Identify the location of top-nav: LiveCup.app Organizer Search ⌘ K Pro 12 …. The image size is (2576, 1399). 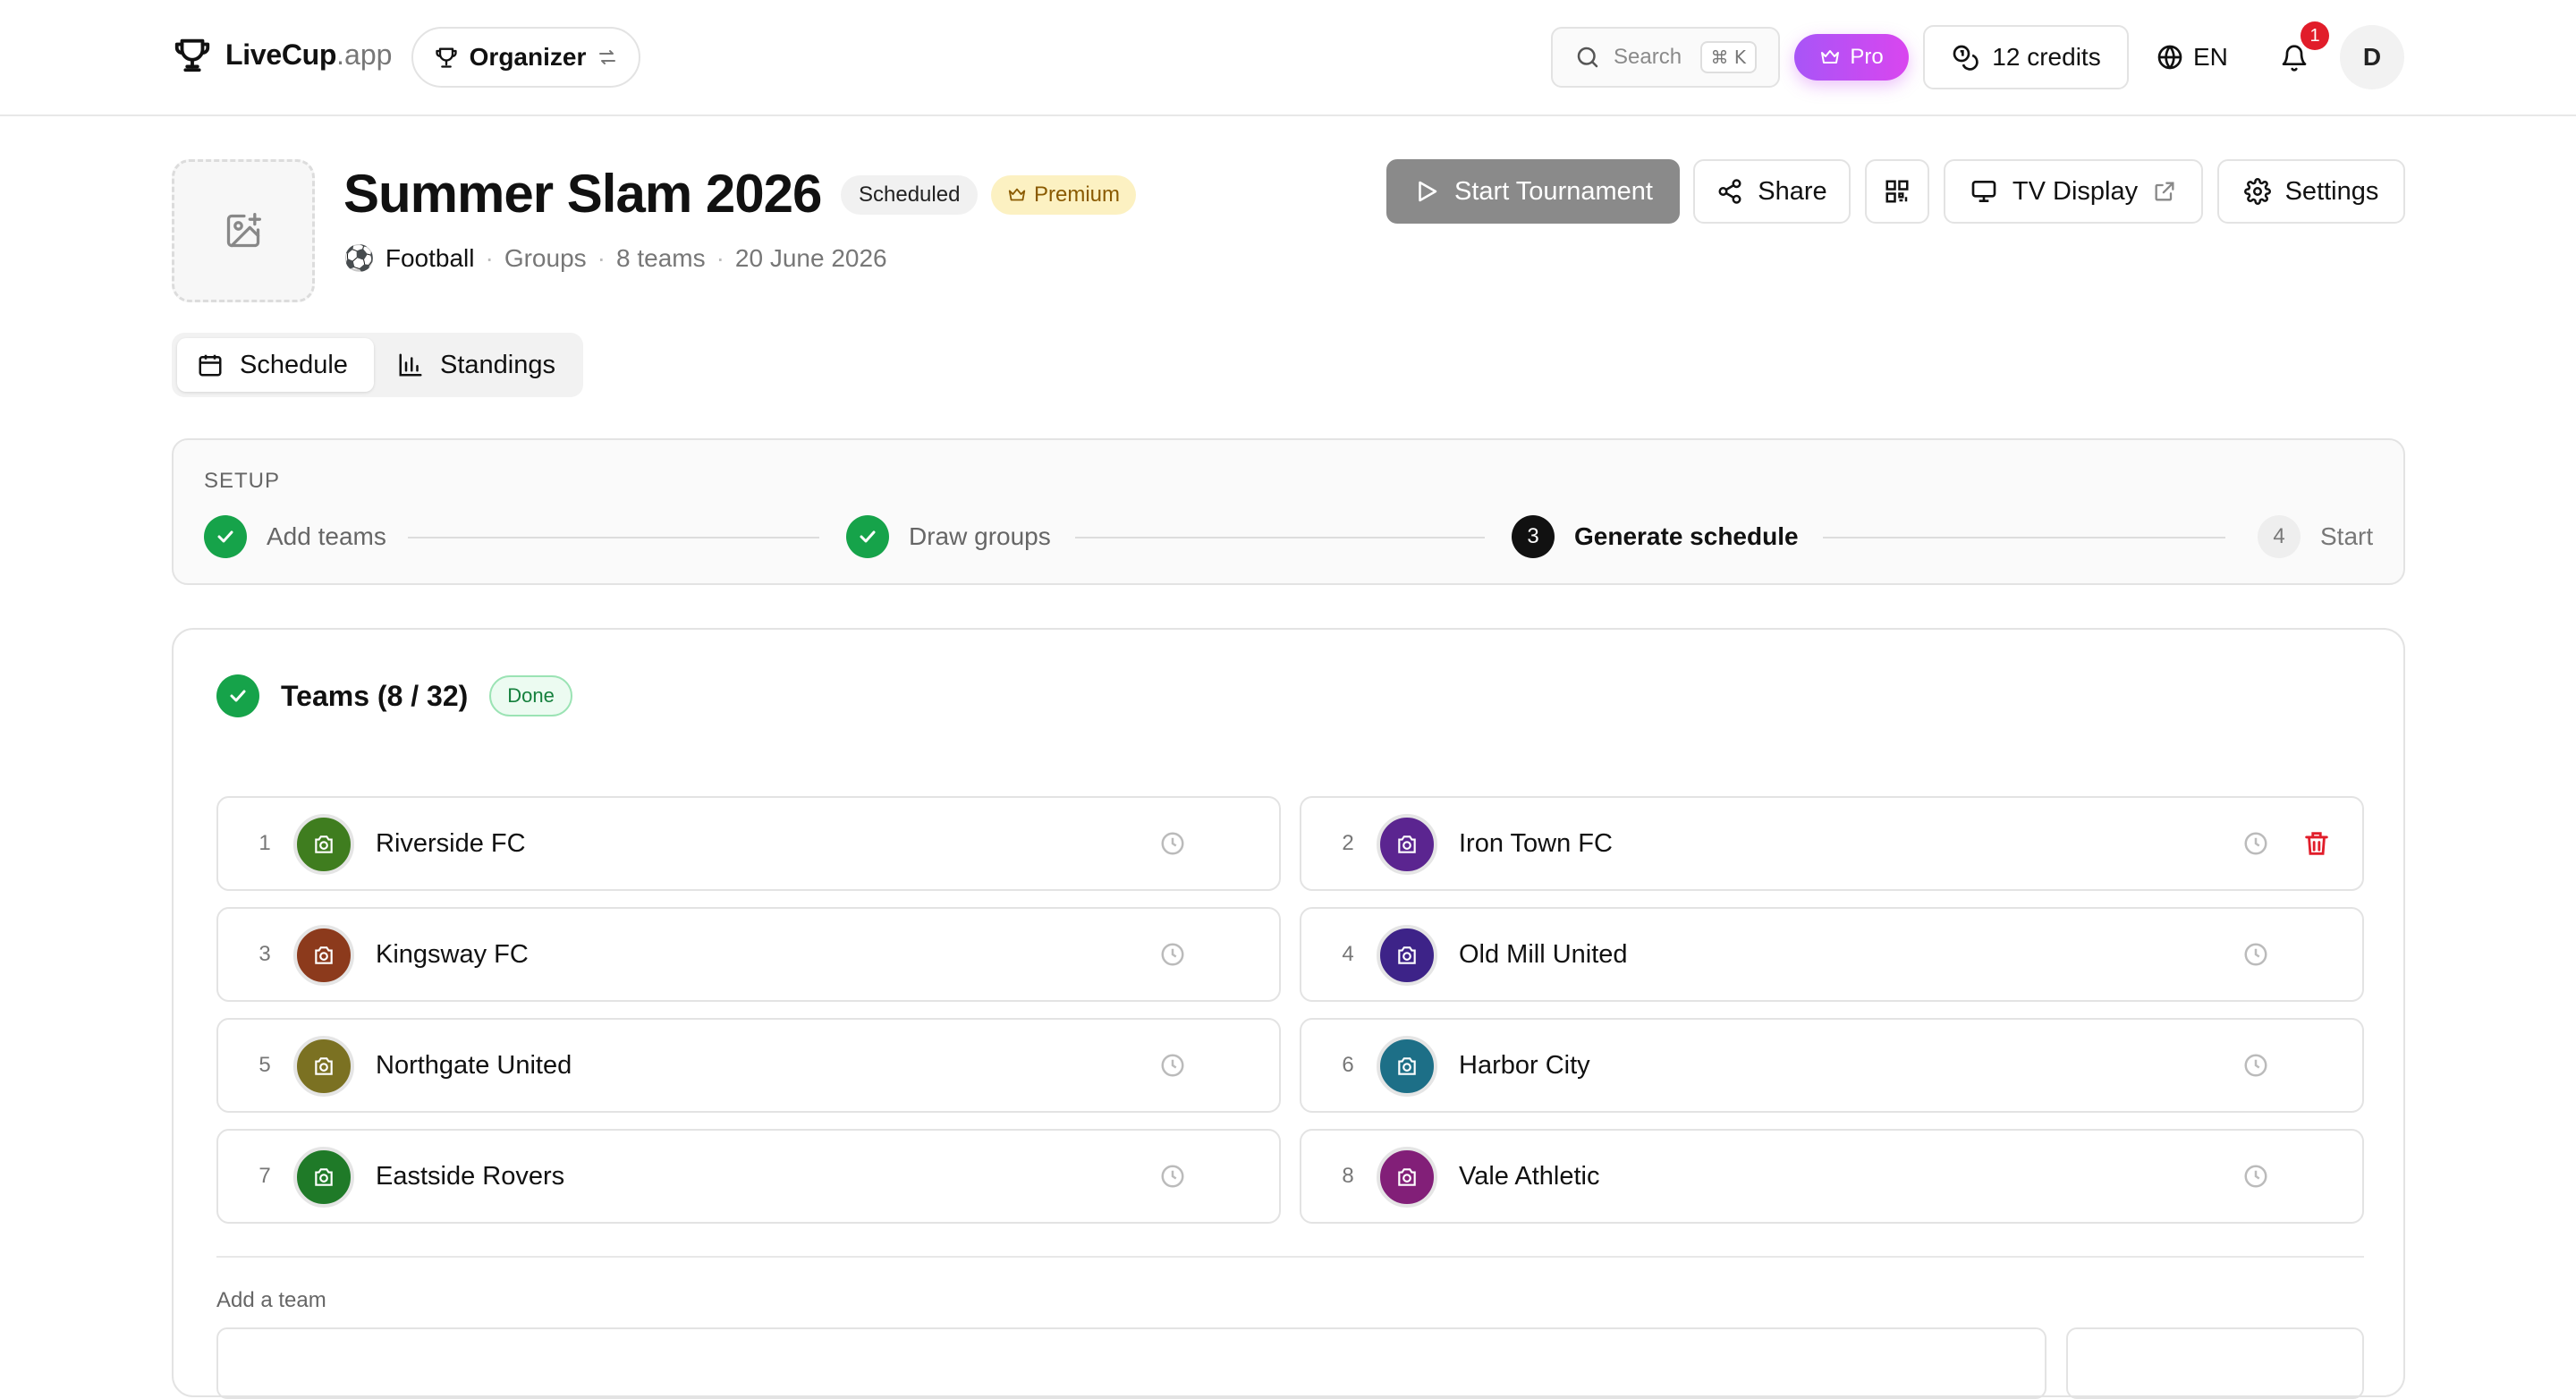
(1288, 58).